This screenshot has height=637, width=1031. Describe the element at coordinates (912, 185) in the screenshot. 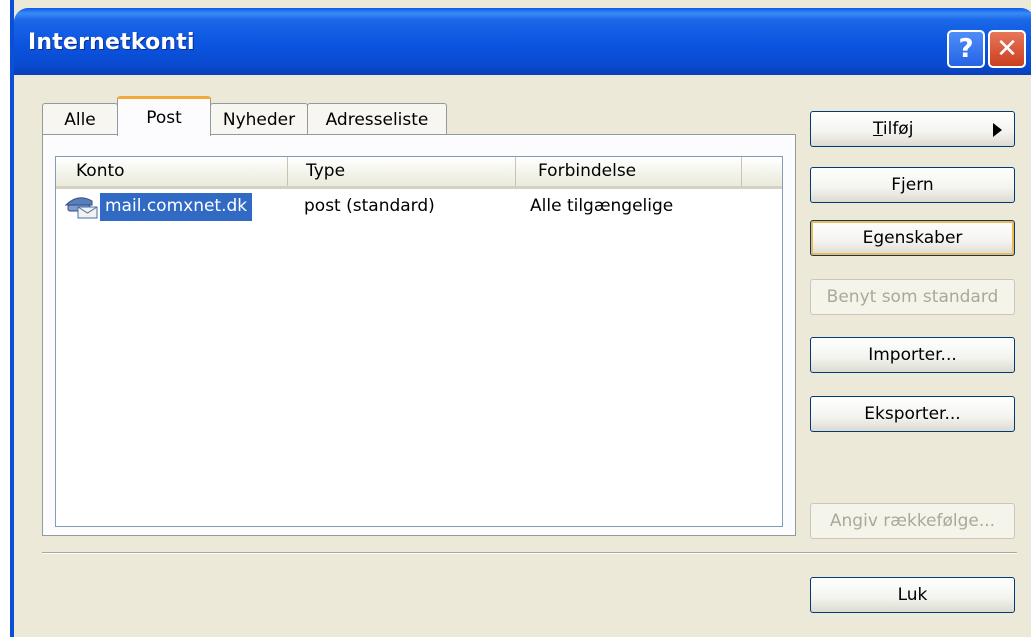

I see `remove-button: Fjern` at that location.